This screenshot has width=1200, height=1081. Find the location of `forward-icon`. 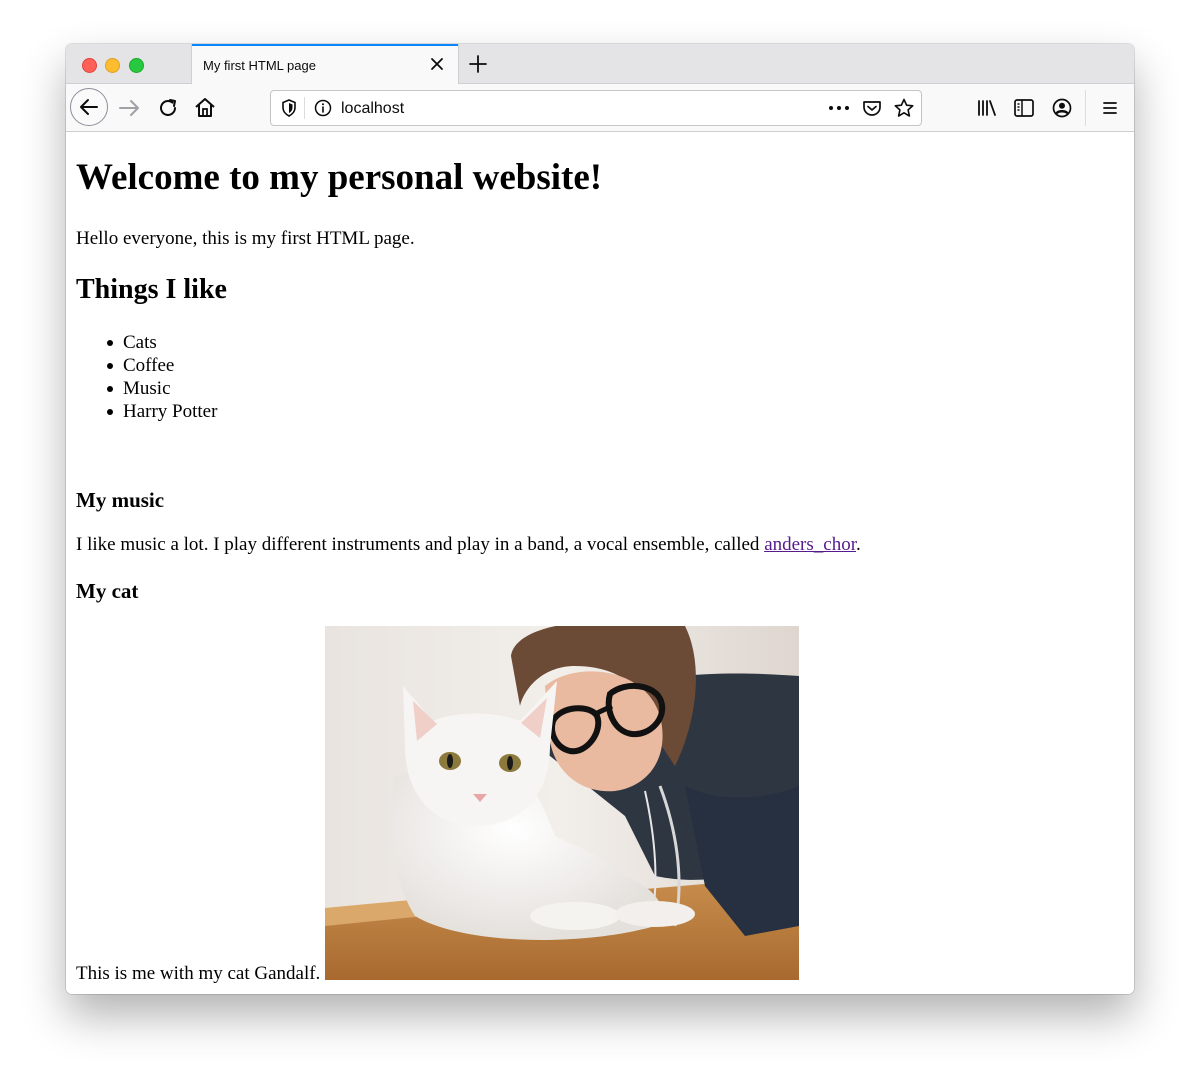

forward-icon is located at coordinates (129, 108).